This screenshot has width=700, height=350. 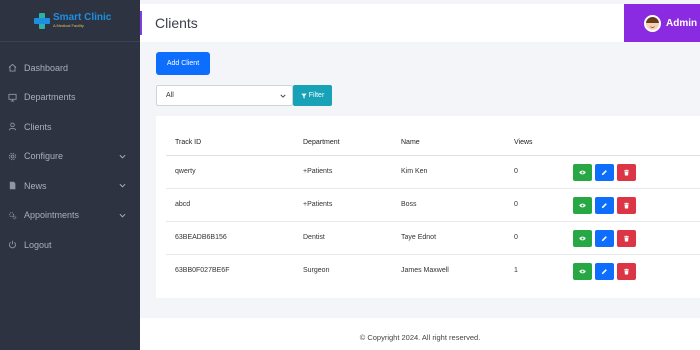 I want to click on sidebar-item-label: Logout, so click(x=38, y=244).